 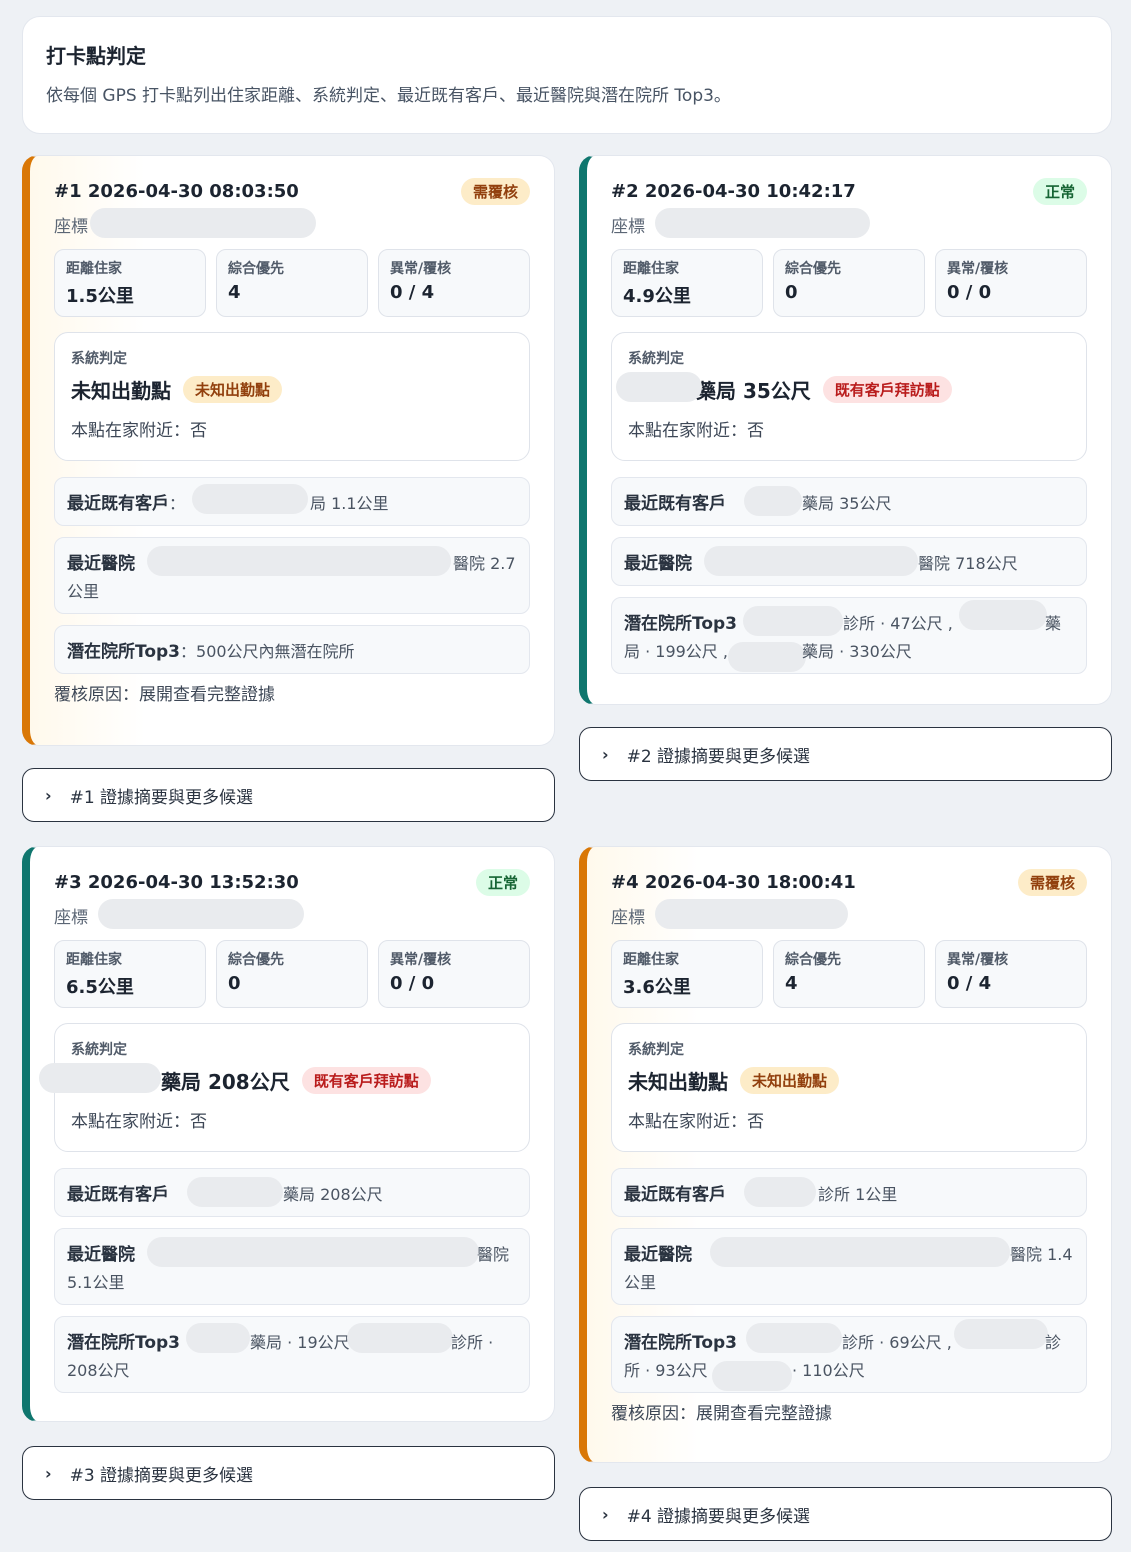 What do you see at coordinates (676, 651) in the screenshot?
I see `potential-item: 局 · 199公尺 ,` at bounding box center [676, 651].